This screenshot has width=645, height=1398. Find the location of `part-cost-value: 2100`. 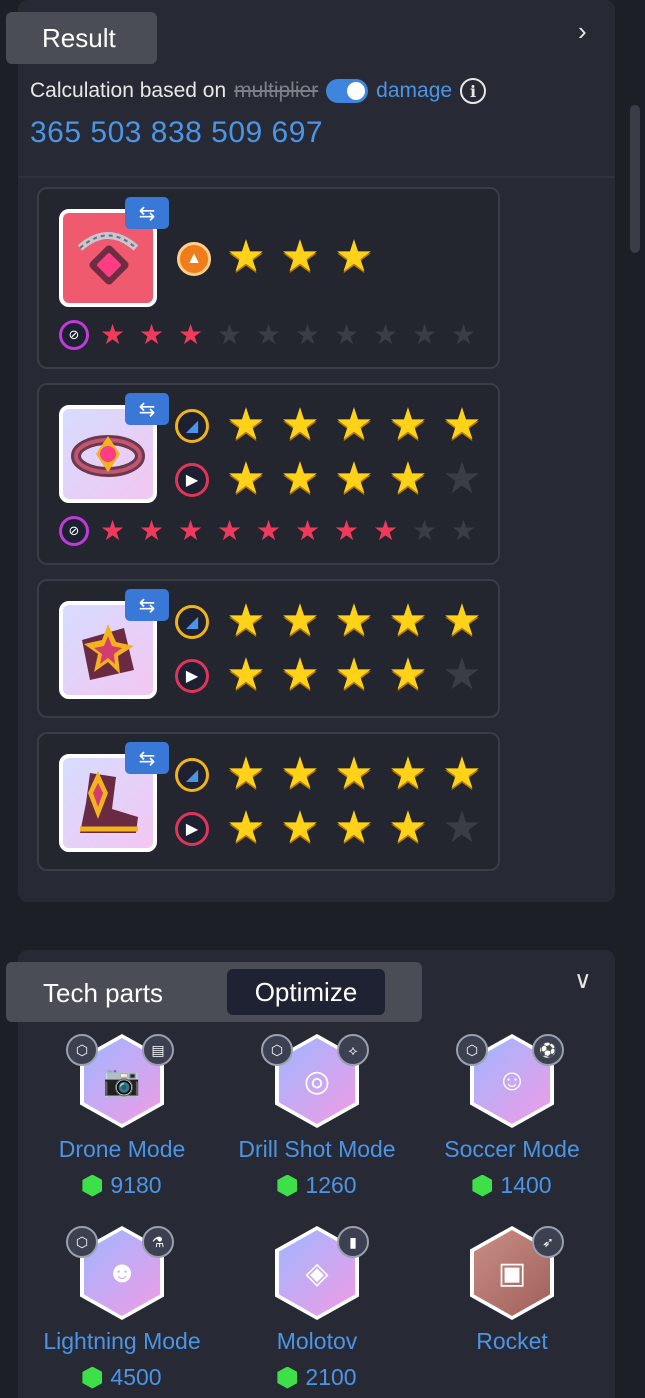

part-cost-value: 2100 is located at coordinates (331, 1377).